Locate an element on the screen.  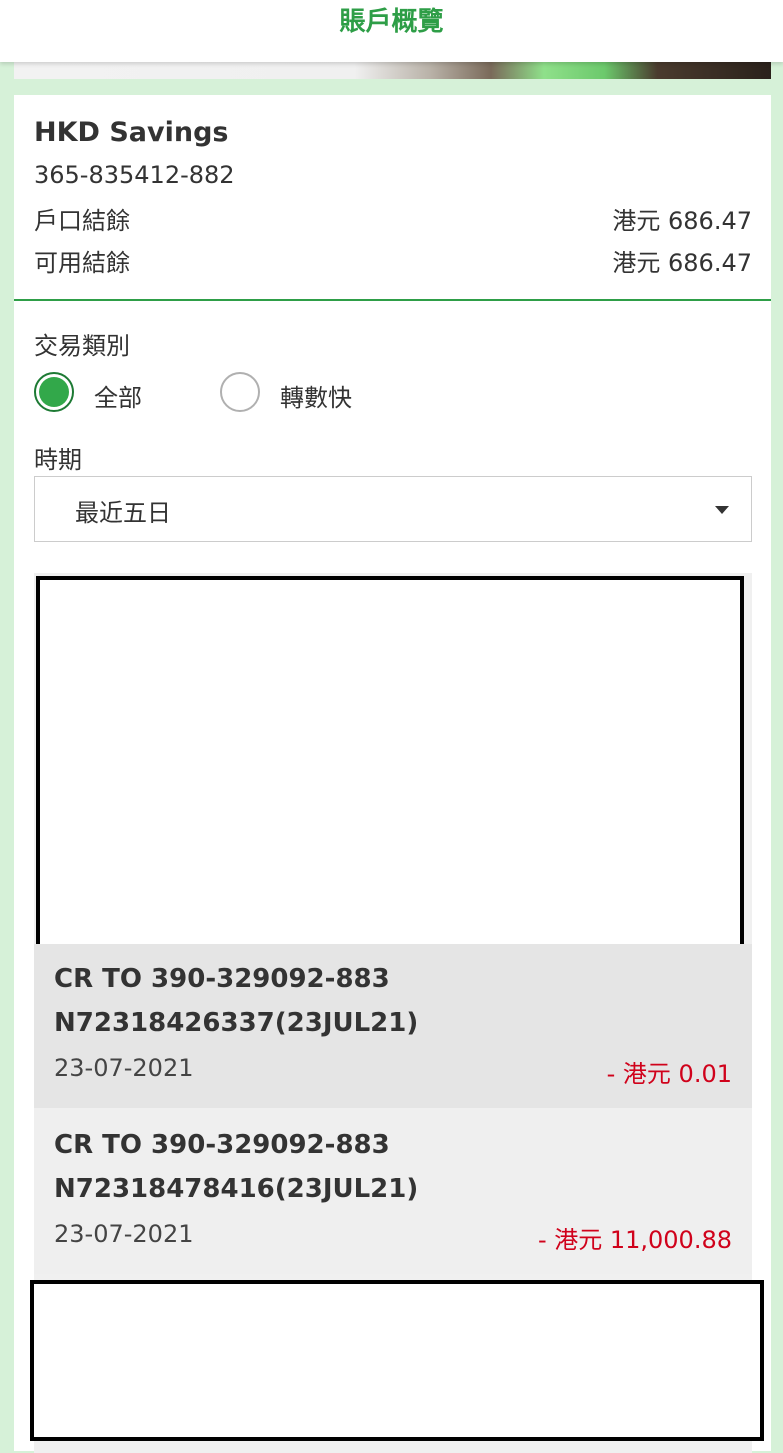
account-number: 365-835412-882 is located at coordinates (134, 175).